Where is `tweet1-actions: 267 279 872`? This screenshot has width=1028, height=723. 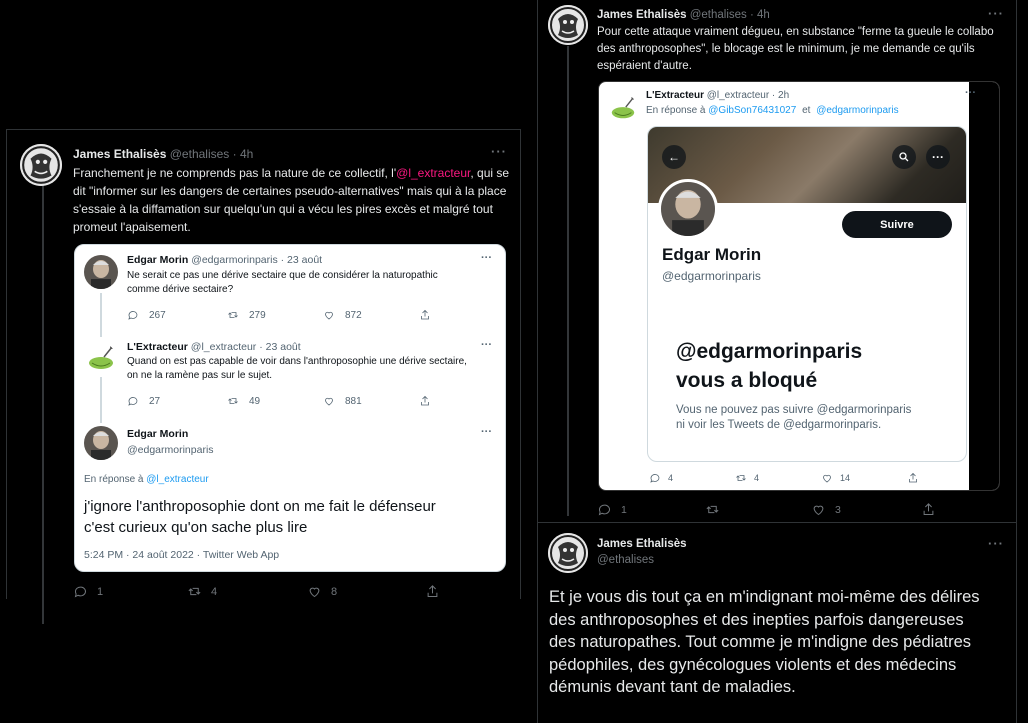 tweet1-actions: 267 279 872 is located at coordinates (279, 315).